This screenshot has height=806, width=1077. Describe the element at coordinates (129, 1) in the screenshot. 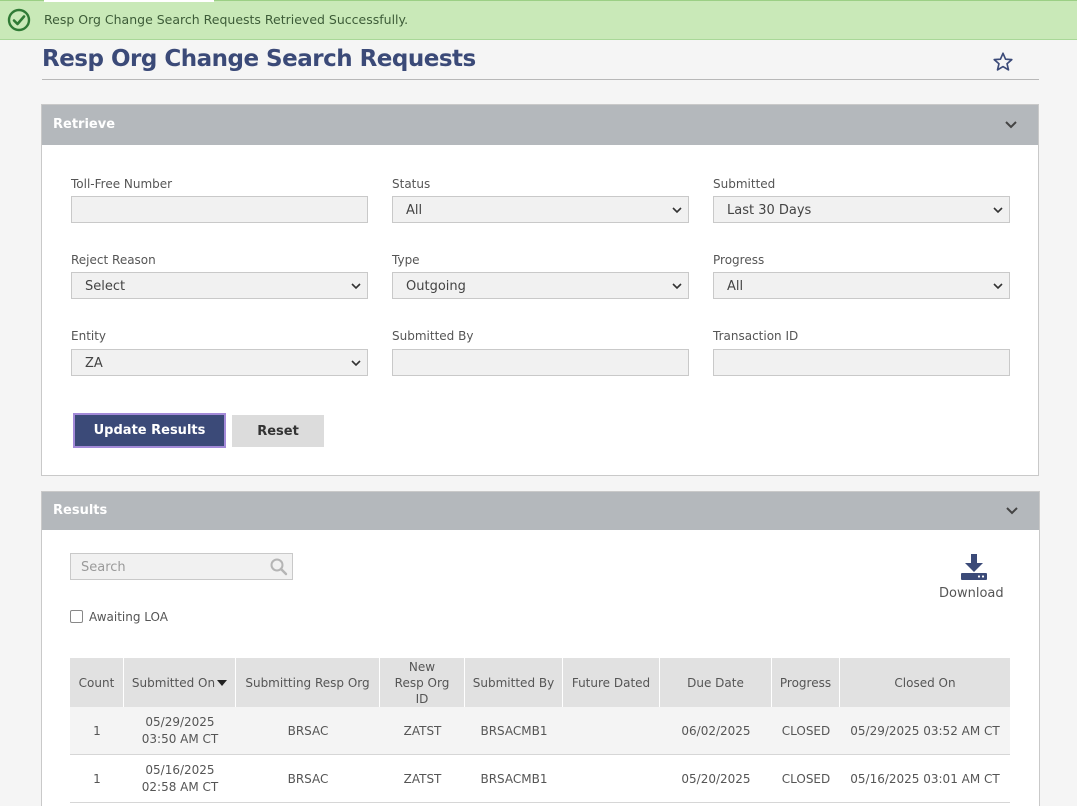

I see `banner-highlight` at that location.